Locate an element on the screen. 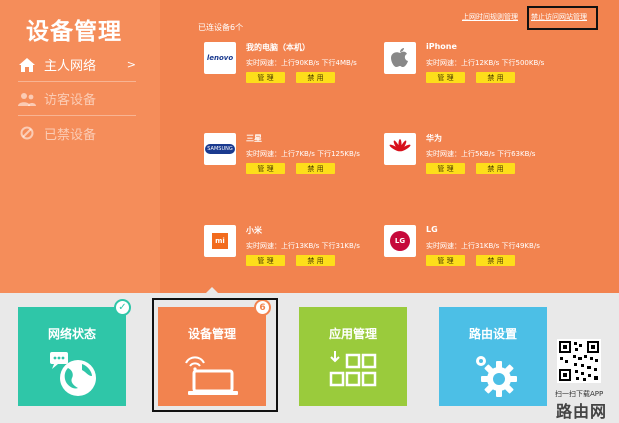  tile-network-status: 网络状态 ✓ is located at coordinates (74, 352).